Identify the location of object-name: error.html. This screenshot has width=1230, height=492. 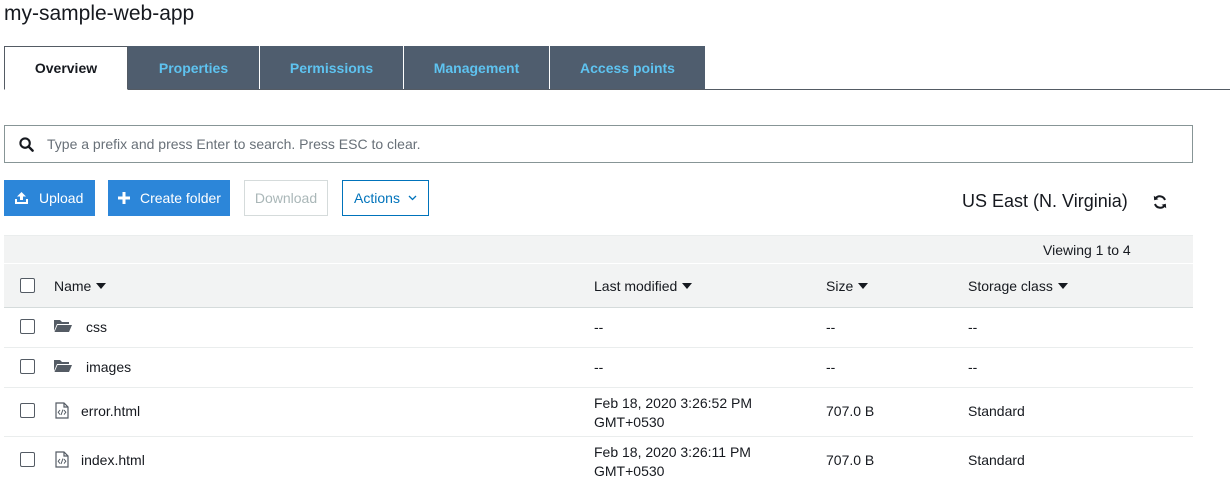
(110, 411).